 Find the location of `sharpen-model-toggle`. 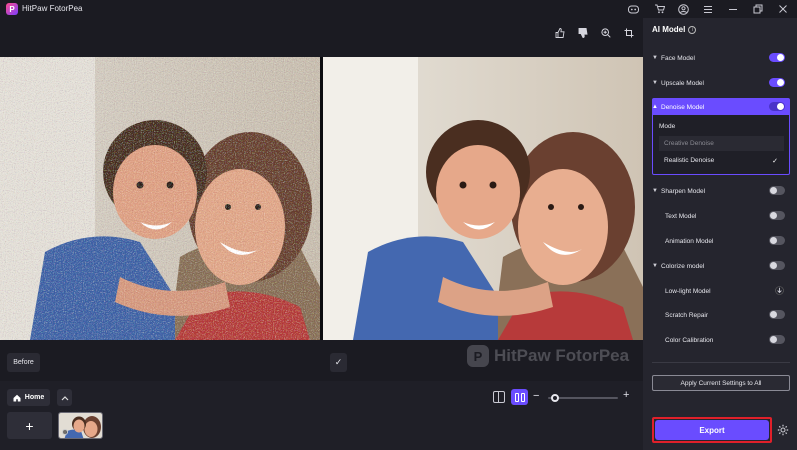

sharpen-model-toggle is located at coordinates (777, 190).